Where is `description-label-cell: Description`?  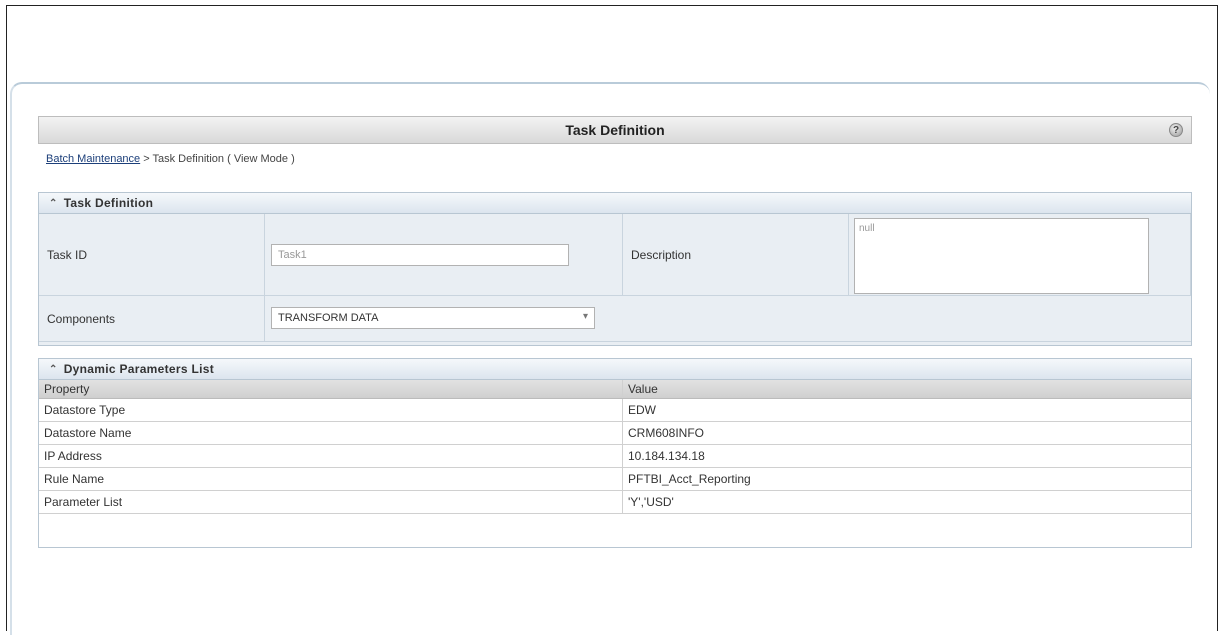 description-label-cell: Description is located at coordinates (736, 255).